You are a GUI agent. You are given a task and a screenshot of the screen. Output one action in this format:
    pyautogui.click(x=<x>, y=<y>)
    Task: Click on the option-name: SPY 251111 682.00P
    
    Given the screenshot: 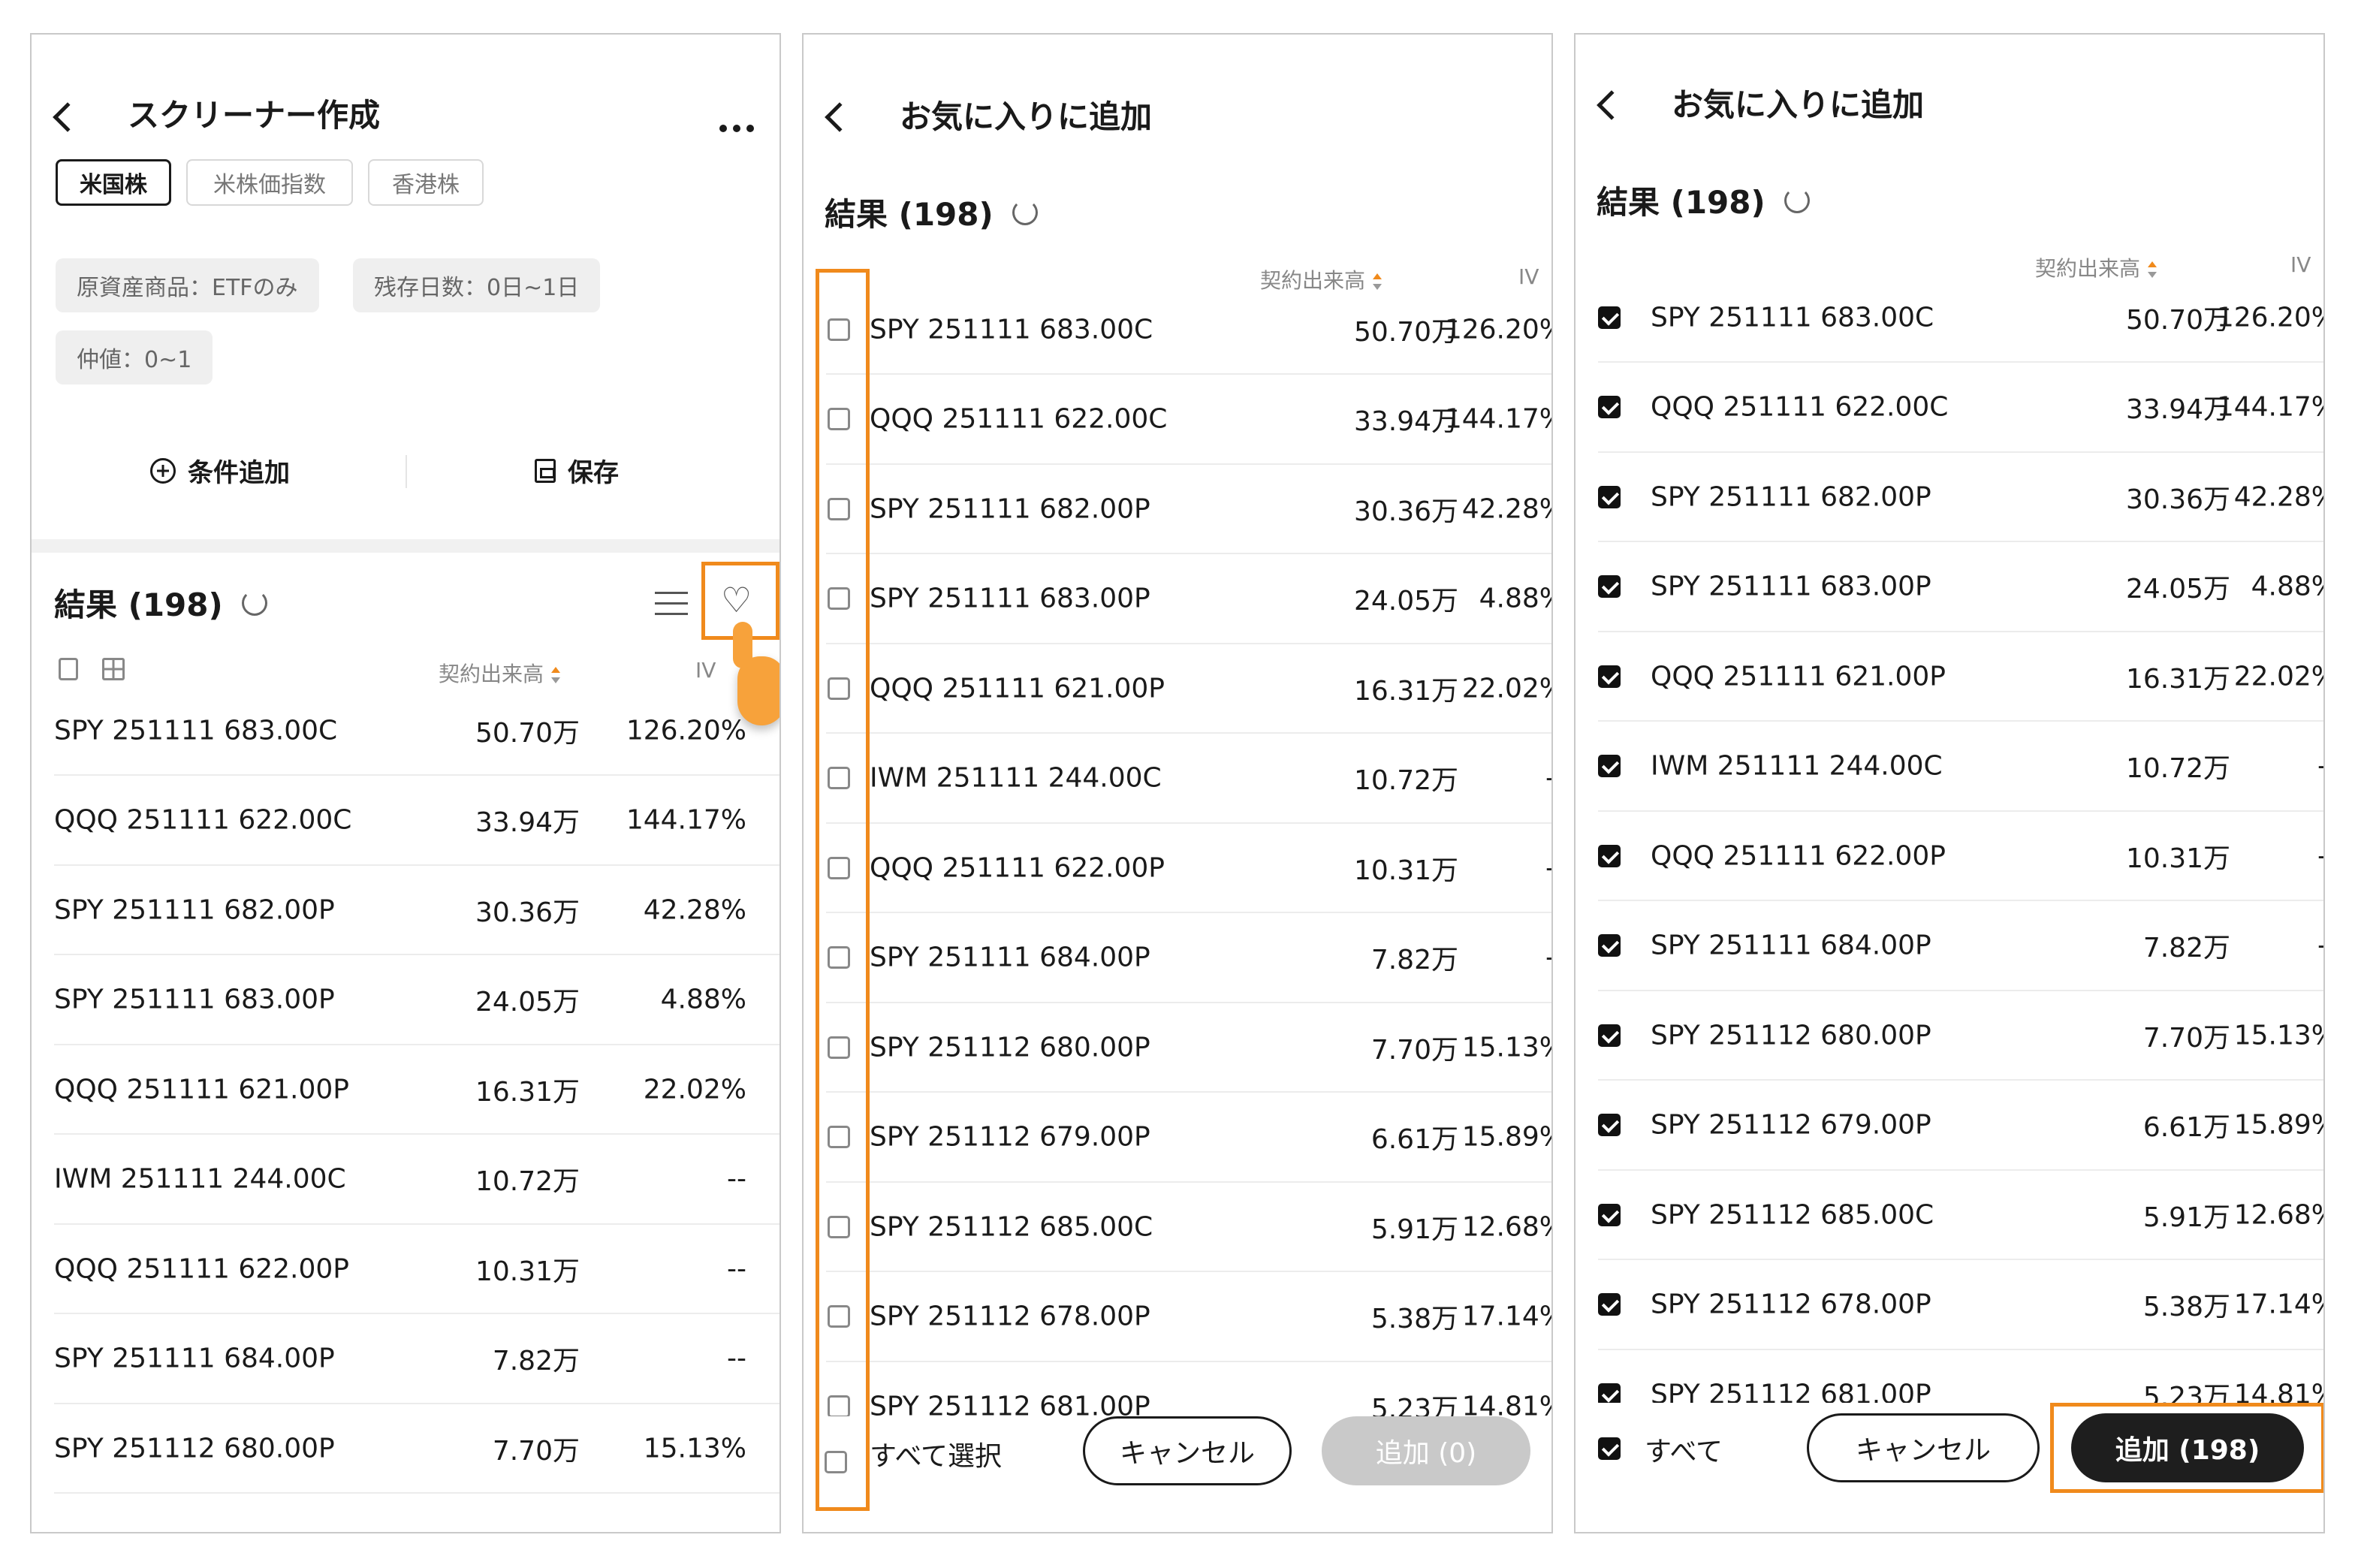 What is the action you would take?
    pyautogui.click(x=1010, y=508)
    